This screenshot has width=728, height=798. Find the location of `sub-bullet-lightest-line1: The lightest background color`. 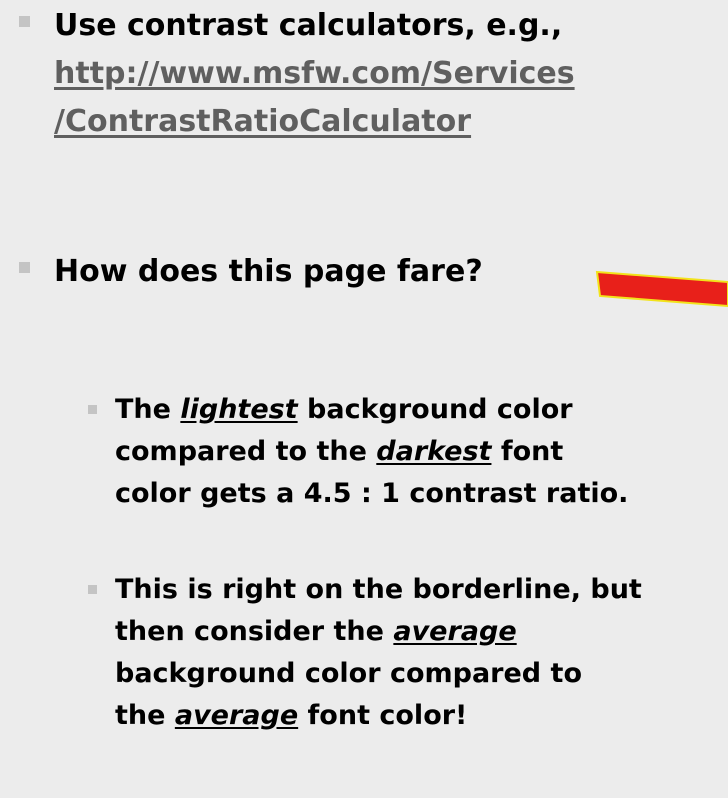

sub-bullet-lightest-line1: The lightest background color is located at coordinates (344, 409).